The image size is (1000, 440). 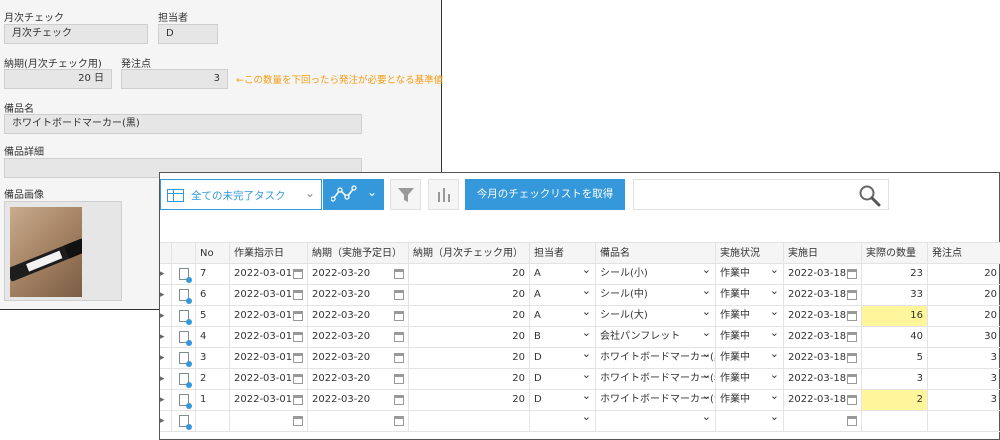 I want to click on cell-item-select: ホワイトボードマーカー(黒), so click(x=656, y=358).